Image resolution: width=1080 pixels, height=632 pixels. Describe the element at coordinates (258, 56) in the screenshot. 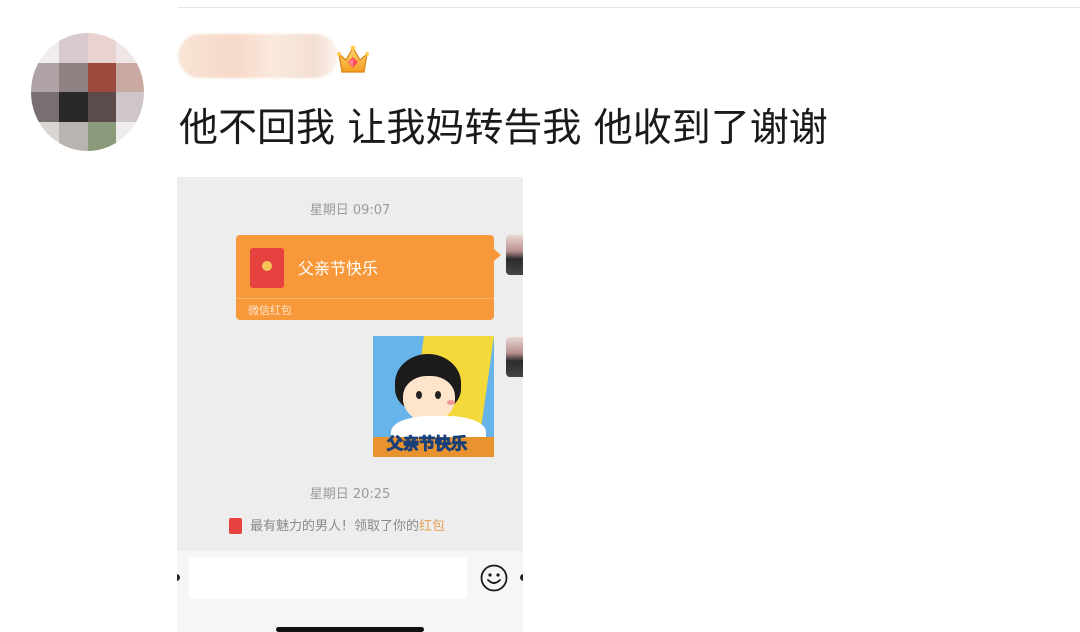

I see `username-blurred` at that location.